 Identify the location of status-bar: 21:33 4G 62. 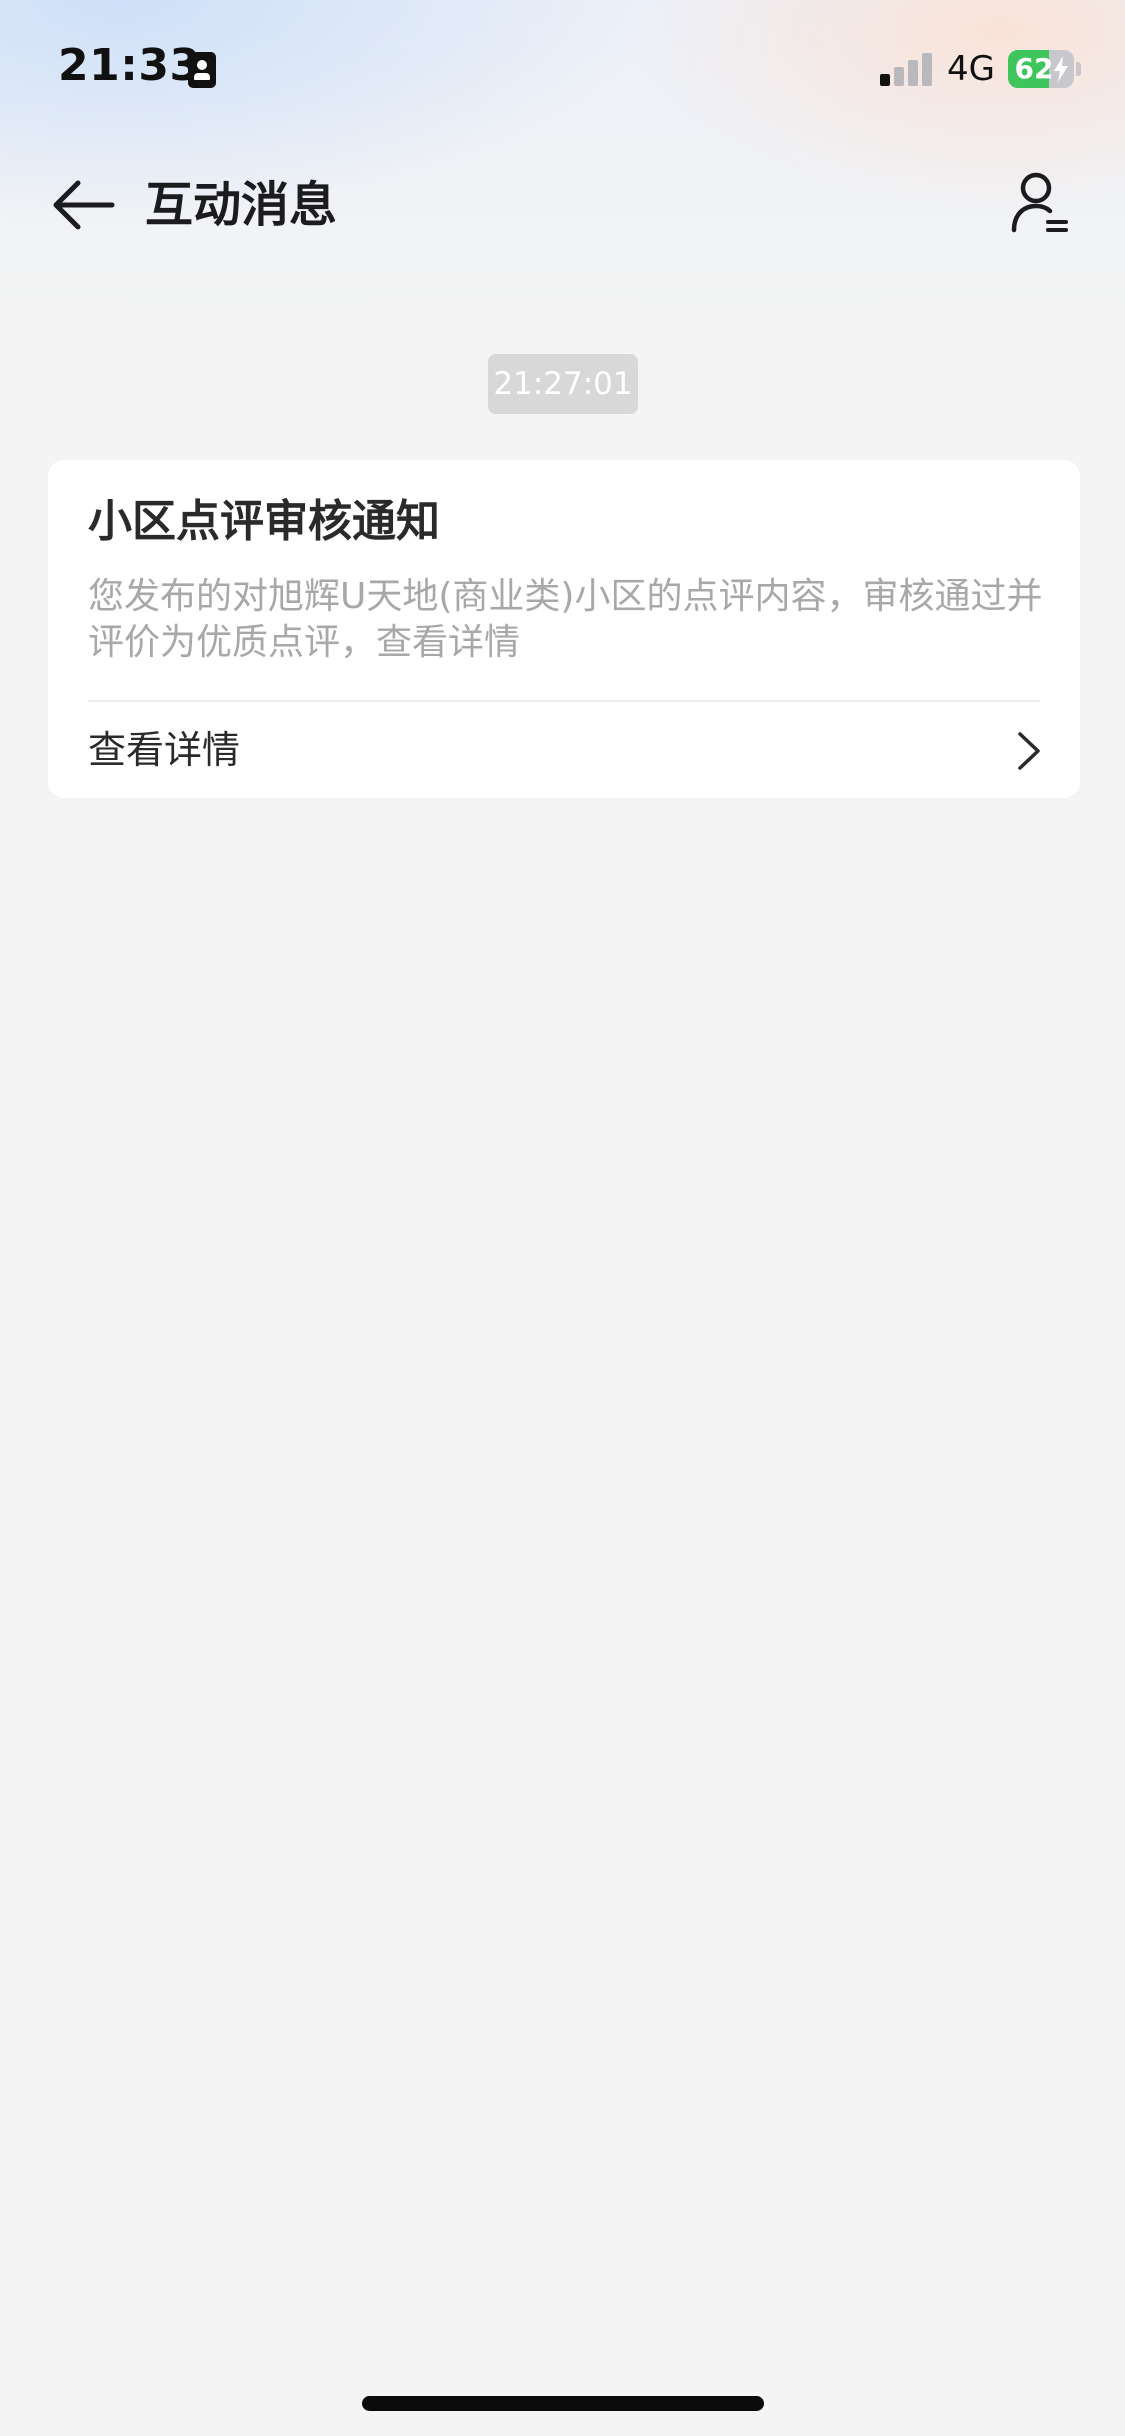
(562, 70).